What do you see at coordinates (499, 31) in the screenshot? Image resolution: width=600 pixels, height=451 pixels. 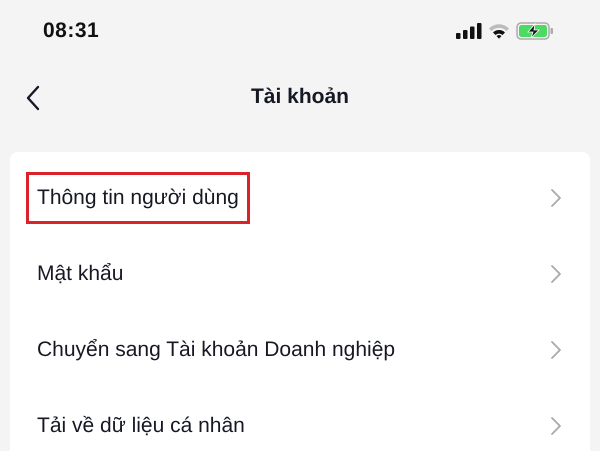 I see `wifi-icon` at bounding box center [499, 31].